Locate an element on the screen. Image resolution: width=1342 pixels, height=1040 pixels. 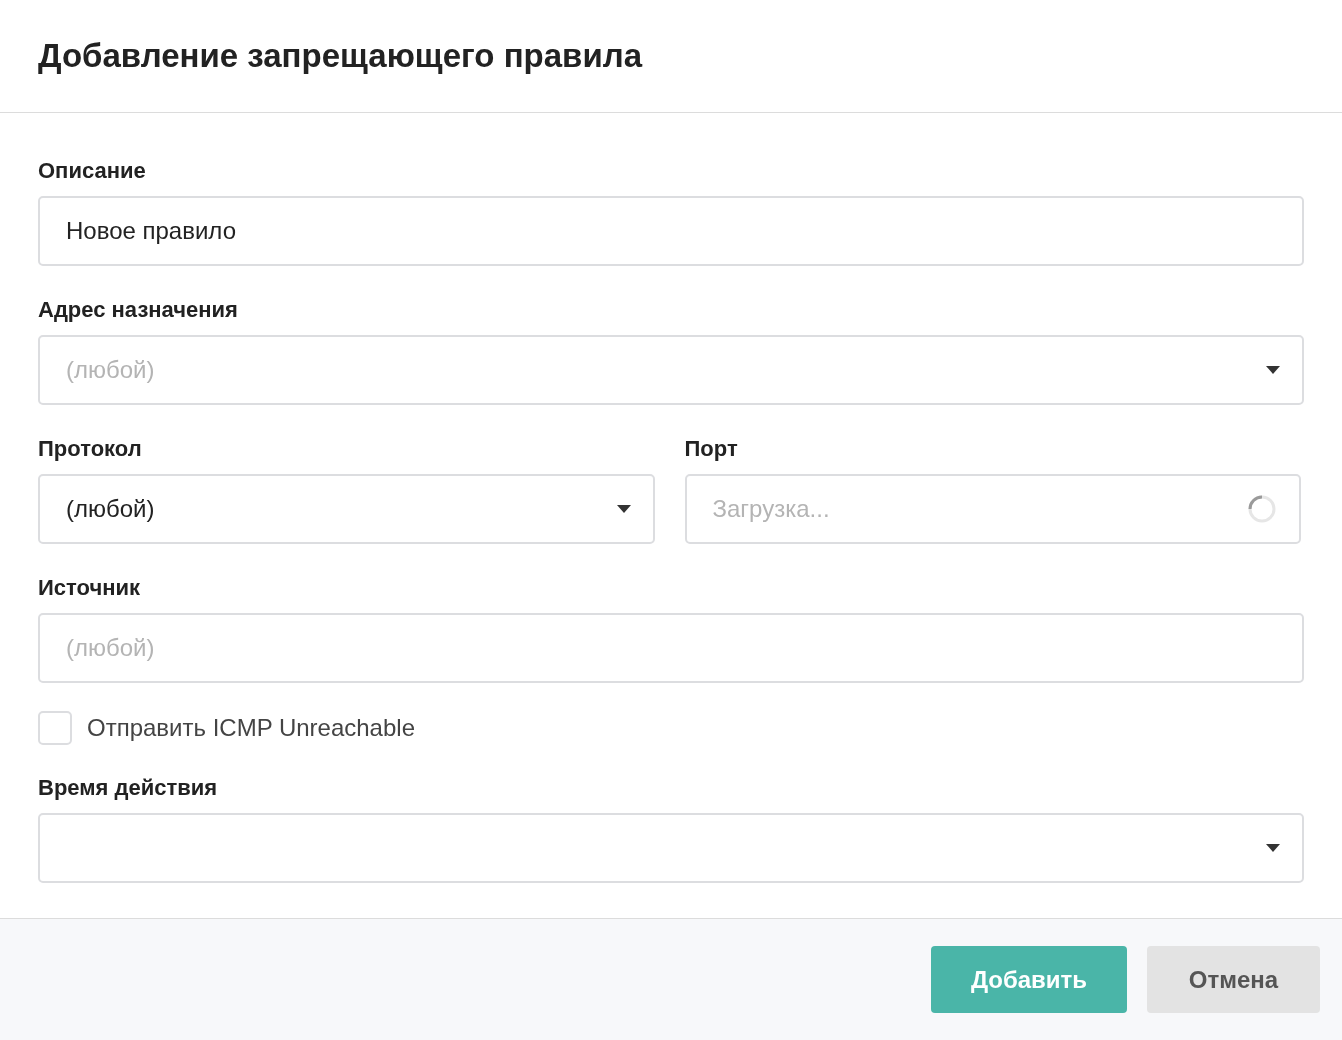
field-label: Порт is located at coordinates (711, 449).